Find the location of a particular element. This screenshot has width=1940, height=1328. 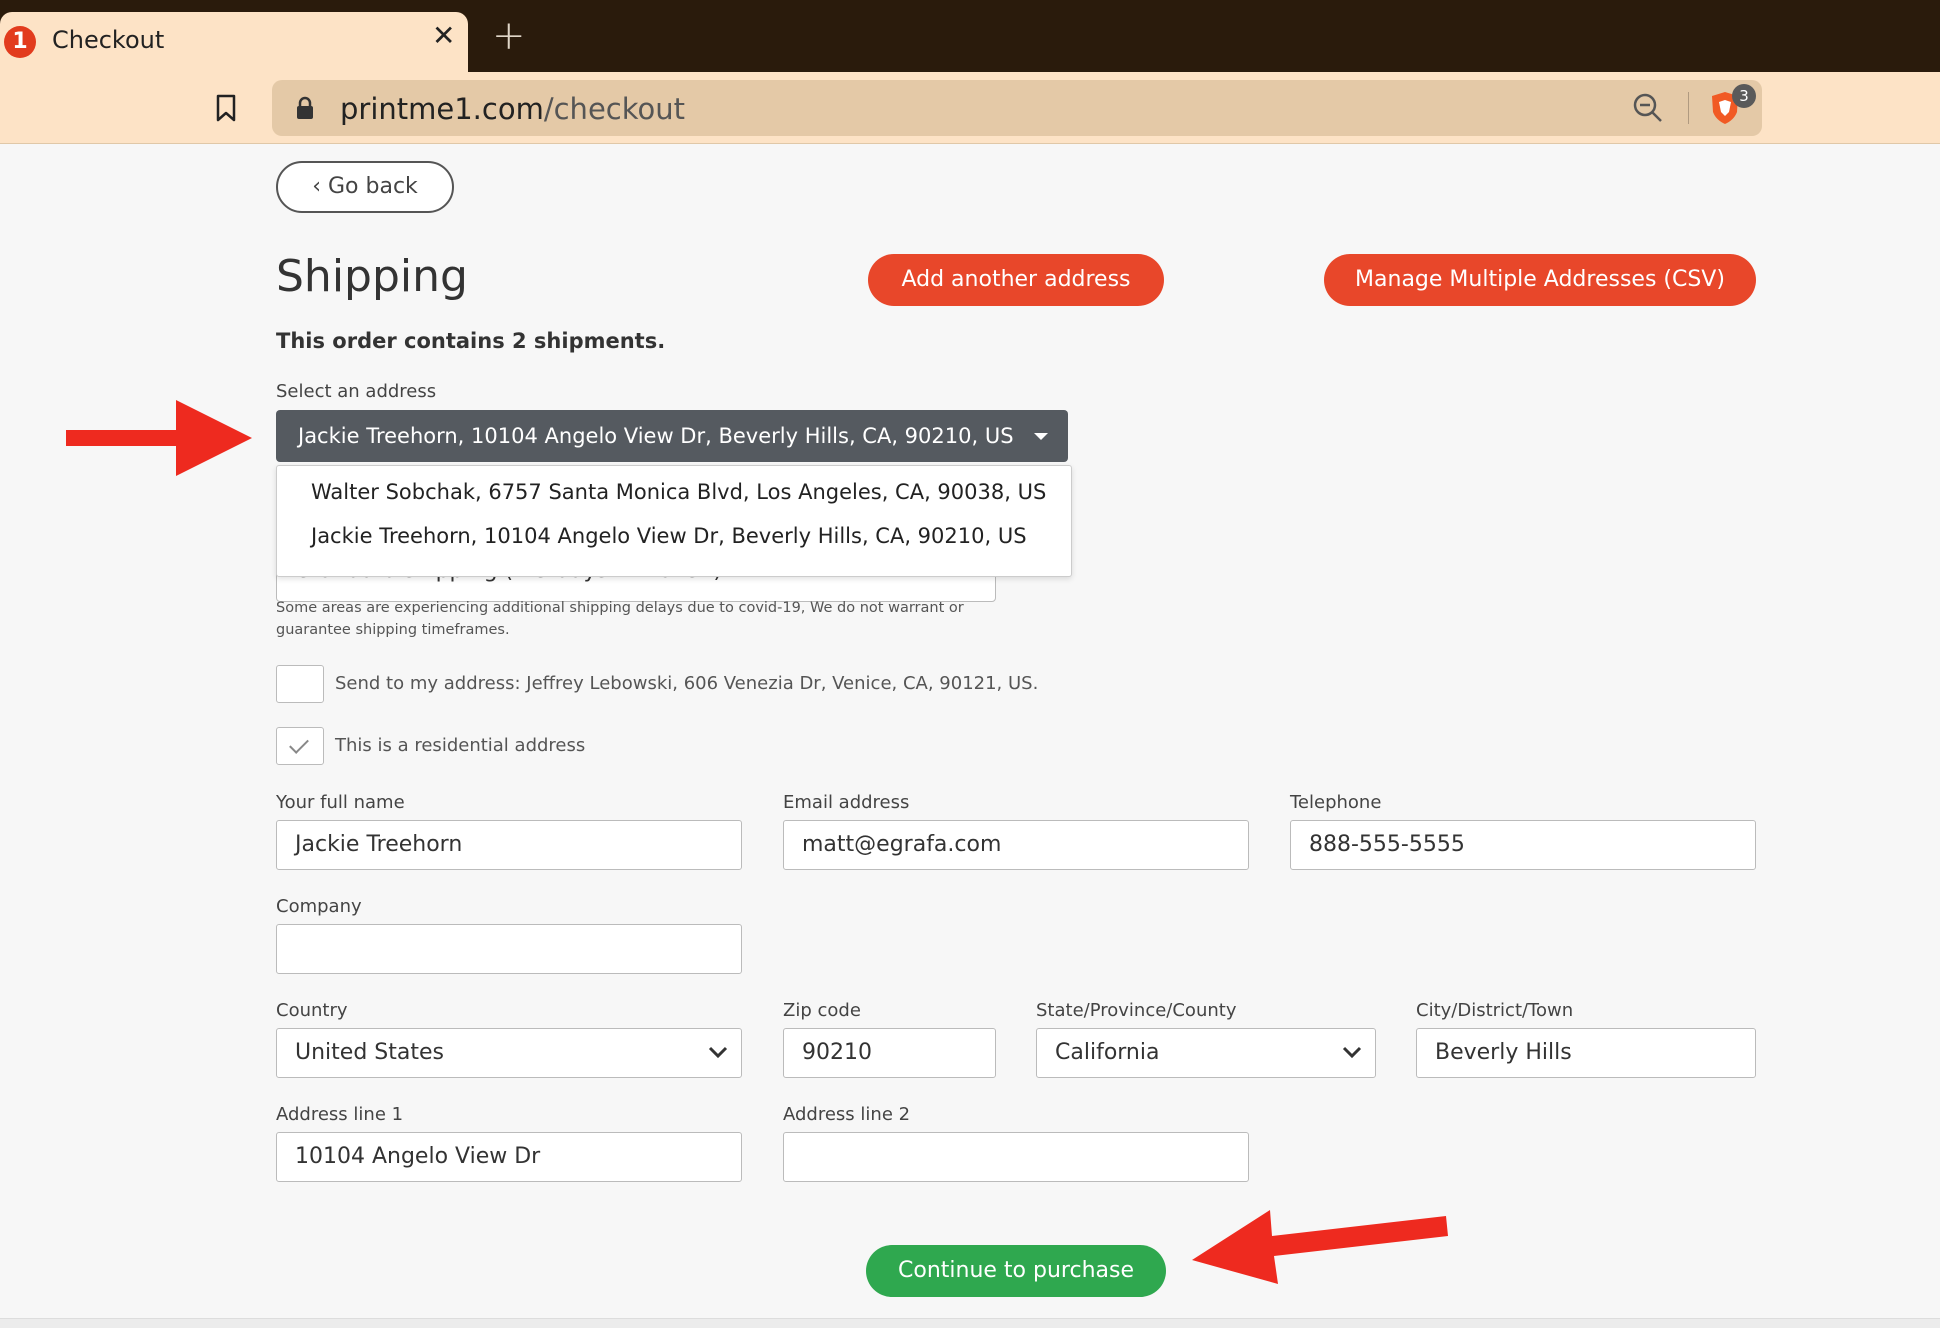

full-name-input: Jackie Treehorn is located at coordinates (509, 845).